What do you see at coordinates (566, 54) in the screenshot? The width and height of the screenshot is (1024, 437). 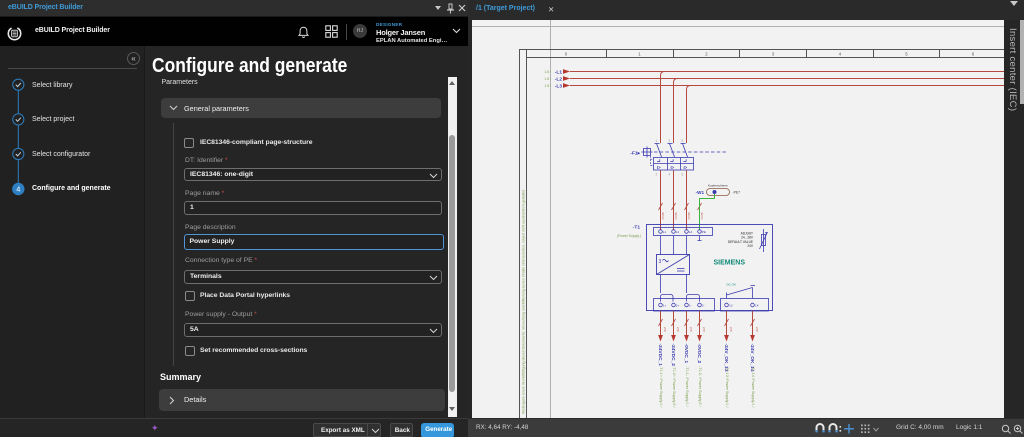 I see `svg-text: 0` at bounding box center [566, 54].